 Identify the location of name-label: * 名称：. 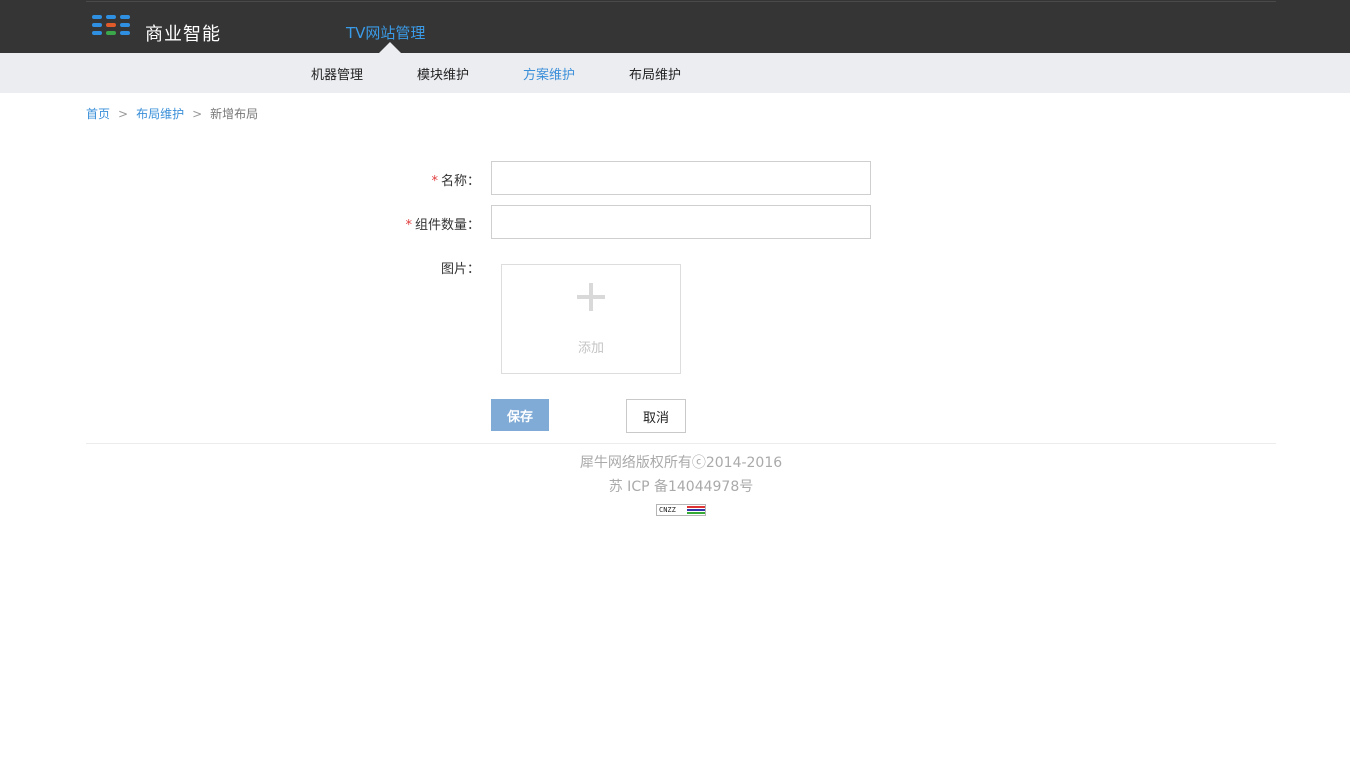
(455, 179).